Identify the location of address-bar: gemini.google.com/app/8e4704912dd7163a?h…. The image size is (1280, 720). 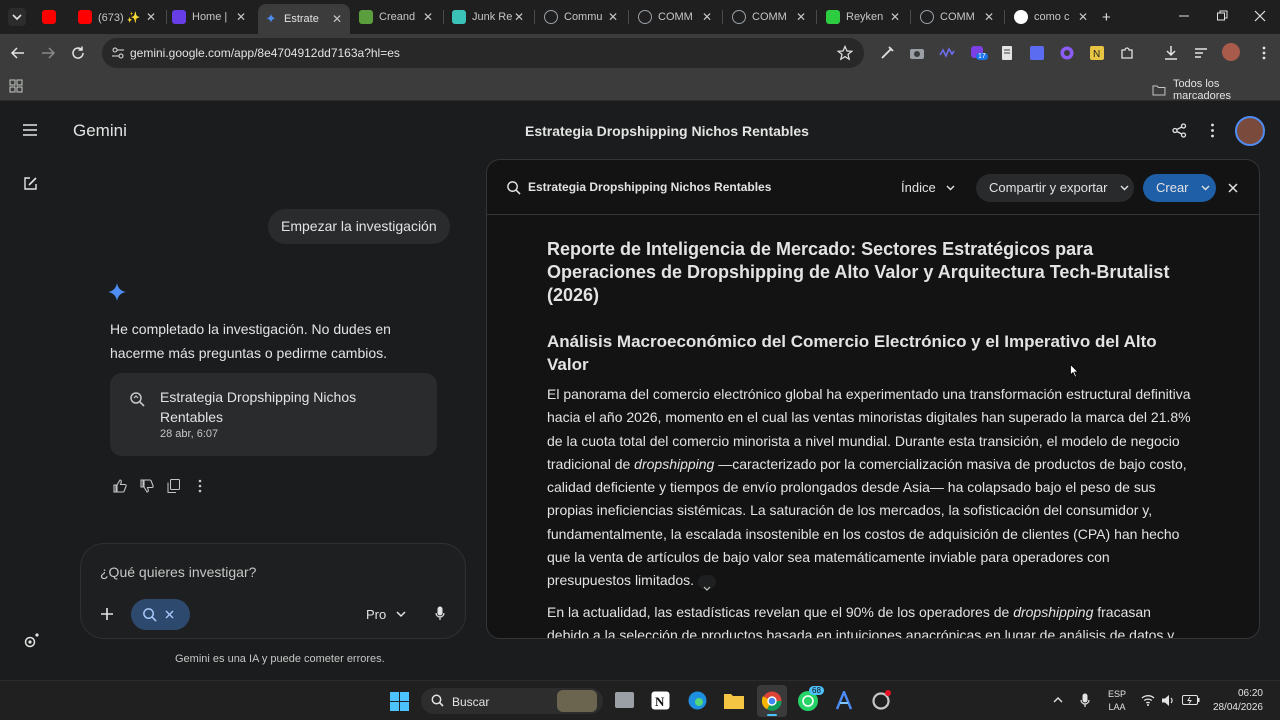
(483, 53).